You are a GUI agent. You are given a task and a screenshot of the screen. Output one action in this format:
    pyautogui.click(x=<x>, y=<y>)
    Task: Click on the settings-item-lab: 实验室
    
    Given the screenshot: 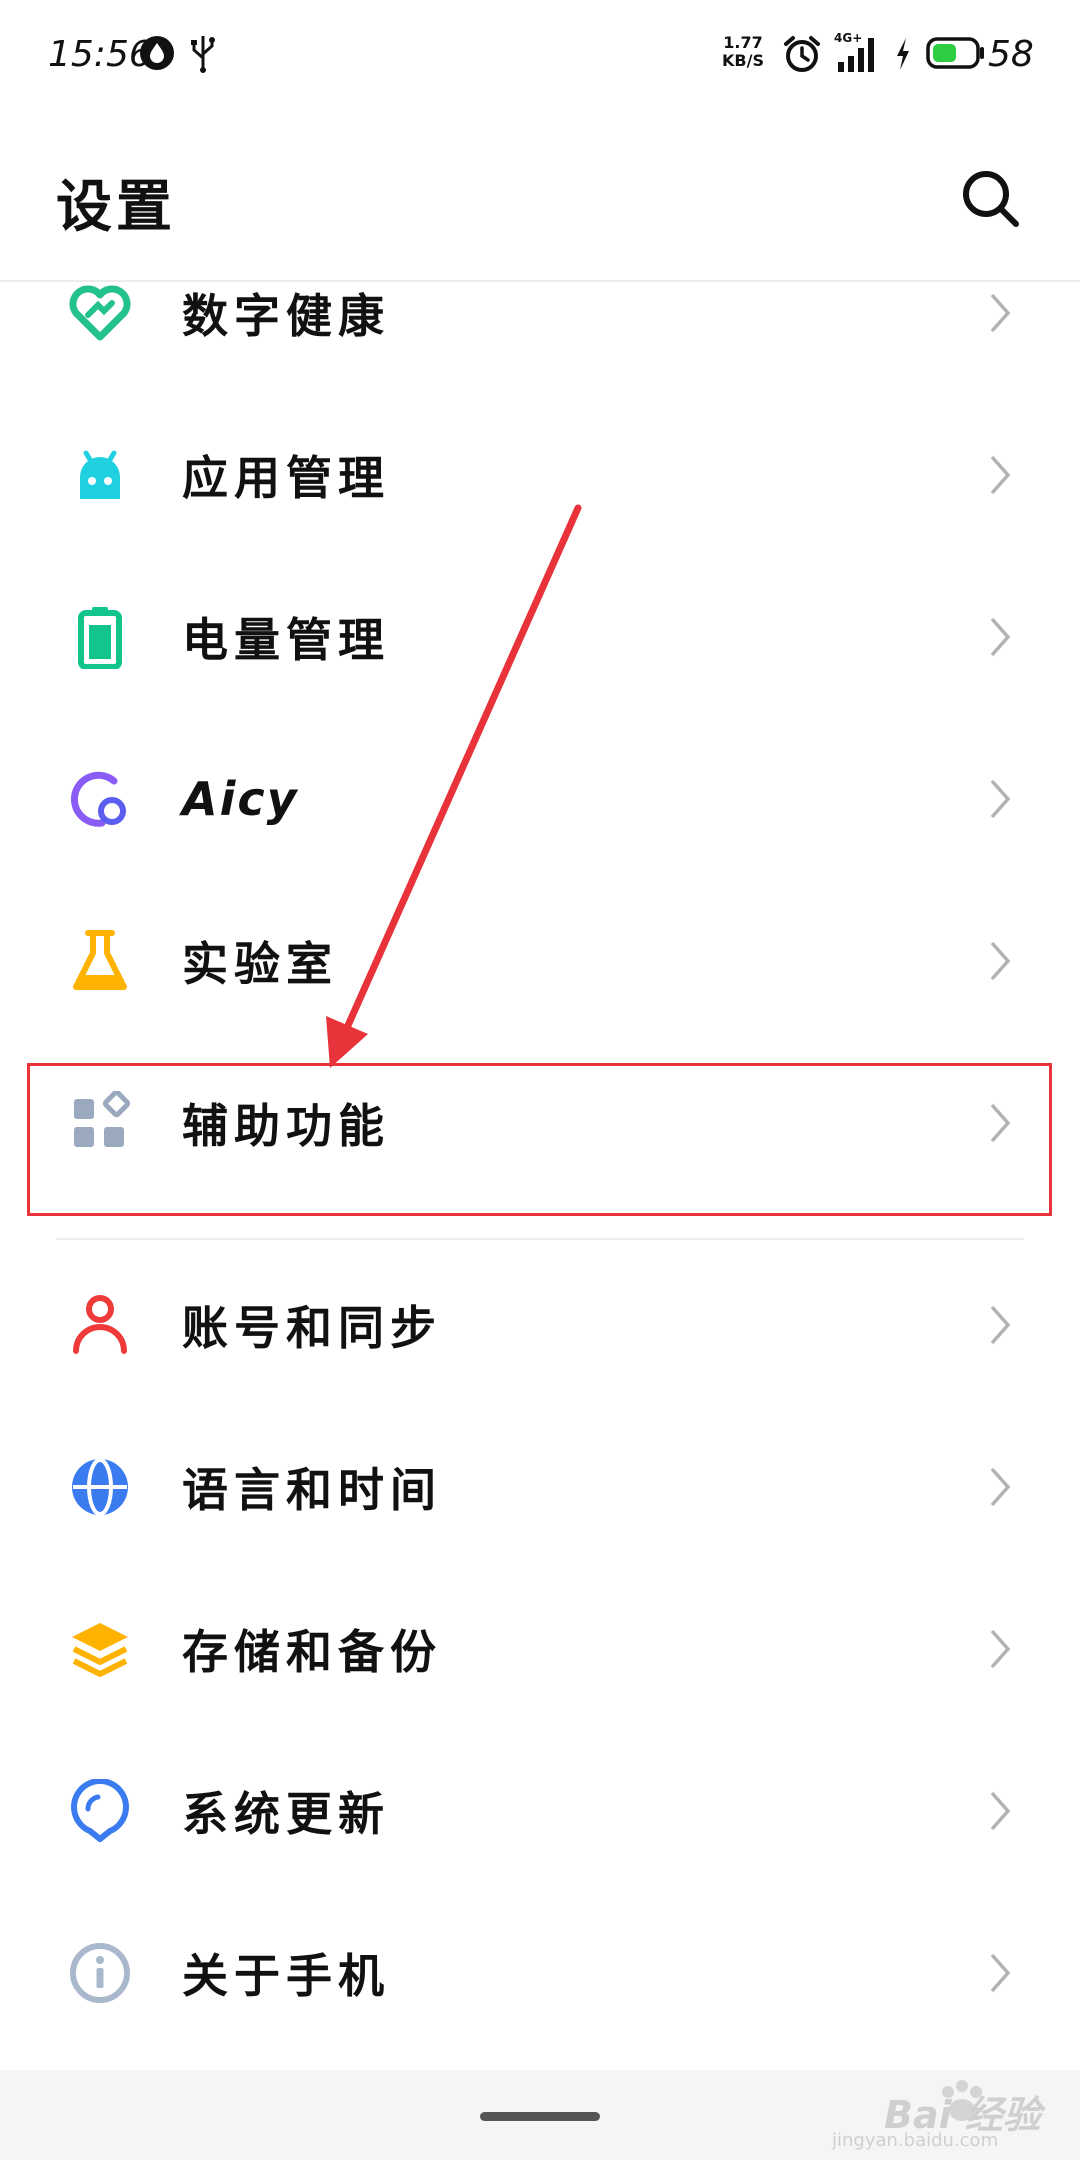 What is the action you would take?
    pyautogui.click(x=540, y=961)
    